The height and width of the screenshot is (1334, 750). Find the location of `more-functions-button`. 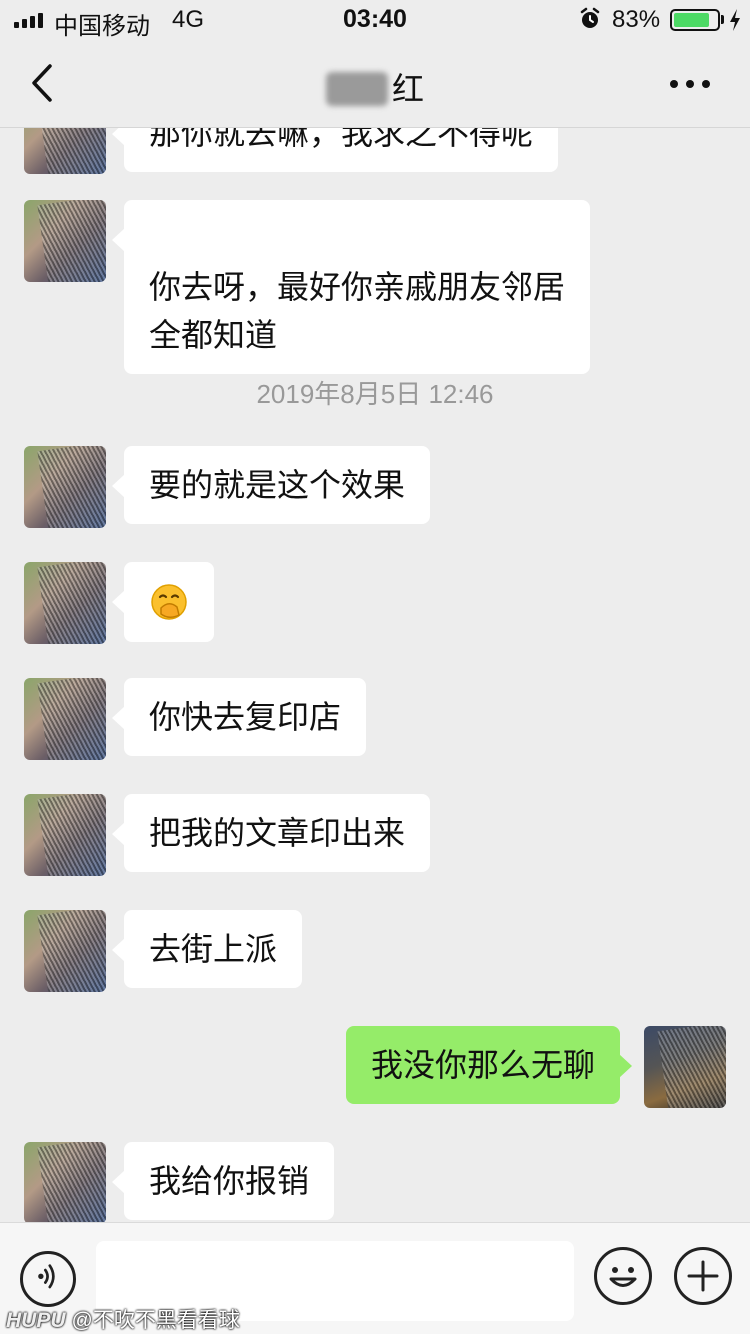

more-functions-button is located at coordinates (703, 1276).